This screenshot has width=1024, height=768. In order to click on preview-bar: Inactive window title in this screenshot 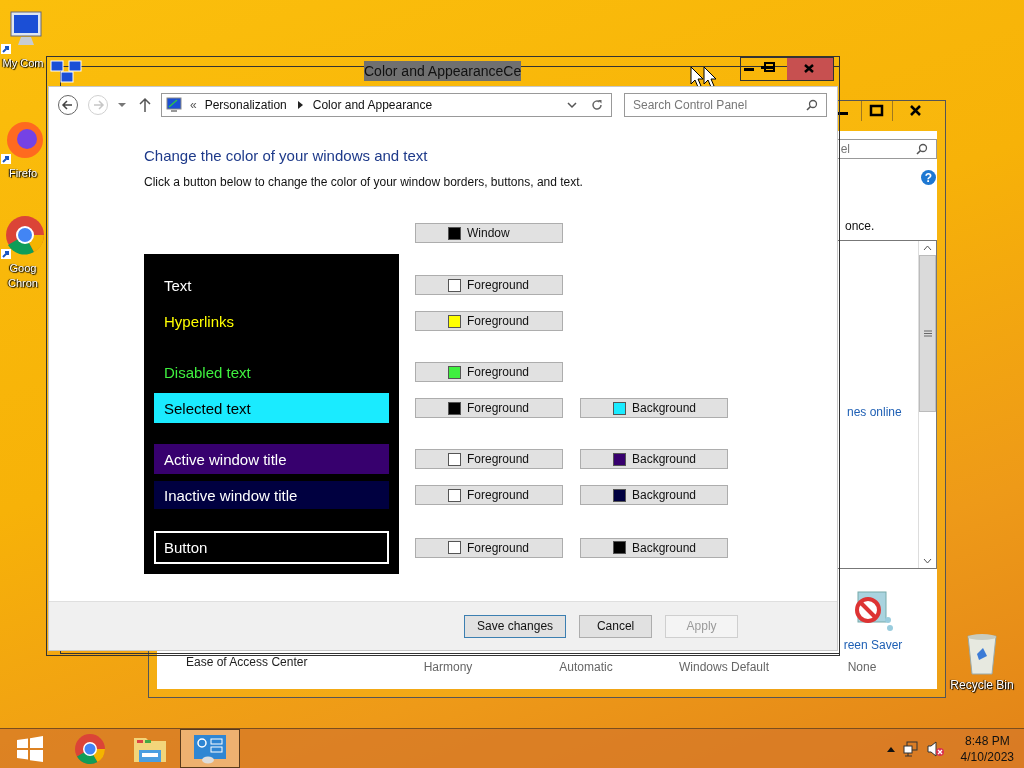, I will do `click(271, 495)`.